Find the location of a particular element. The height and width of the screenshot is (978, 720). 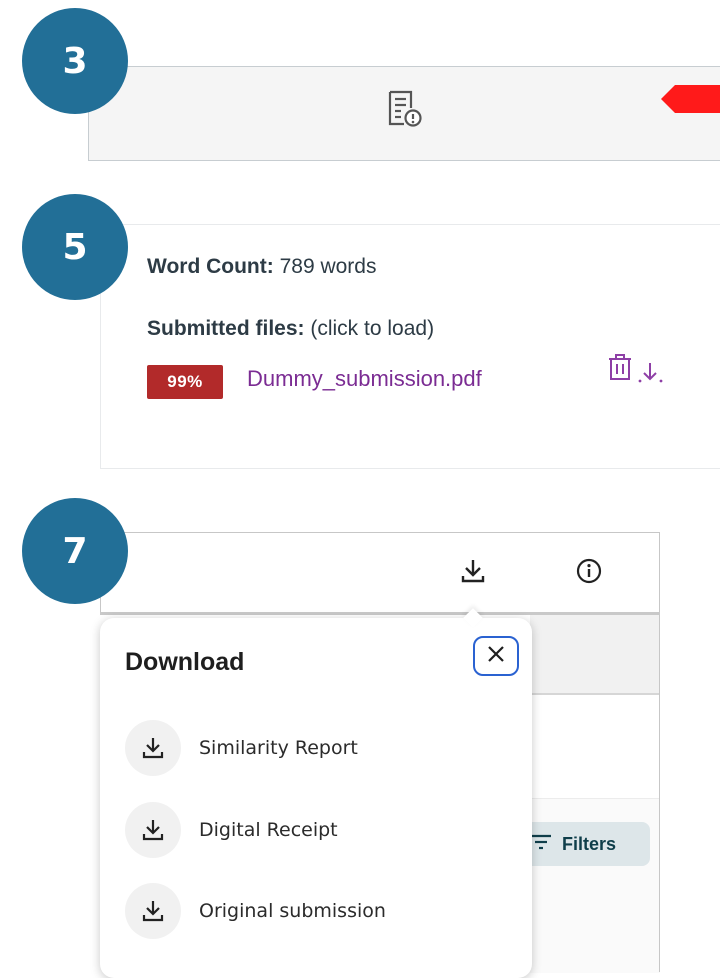

submitted-files: Submitted files: (click to load) is located at coordinates (290, 329).